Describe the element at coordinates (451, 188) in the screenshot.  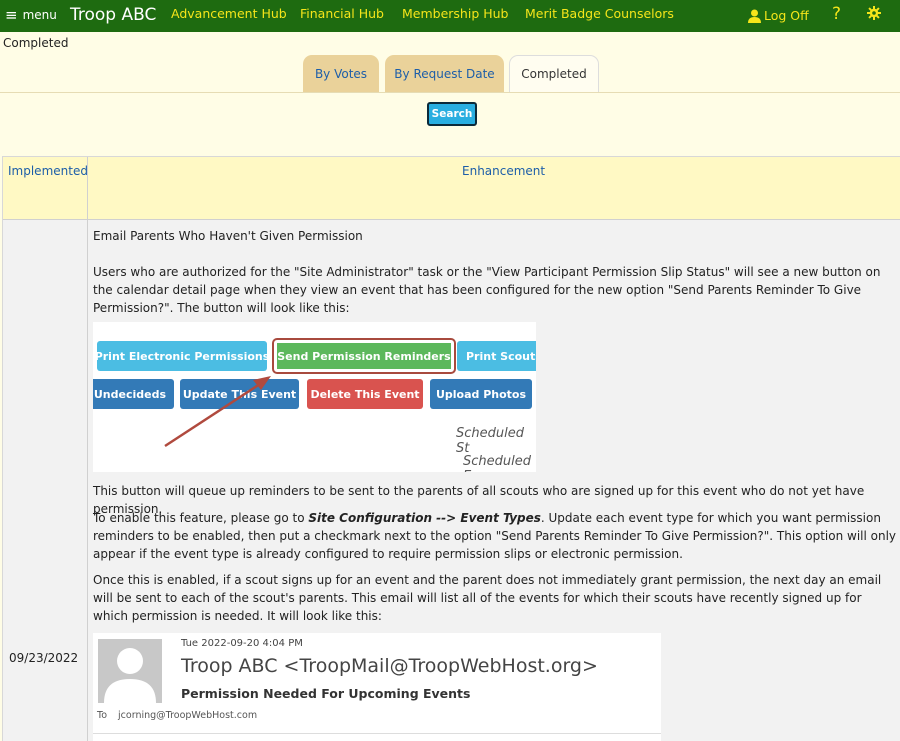
I see `table-header` at that location.